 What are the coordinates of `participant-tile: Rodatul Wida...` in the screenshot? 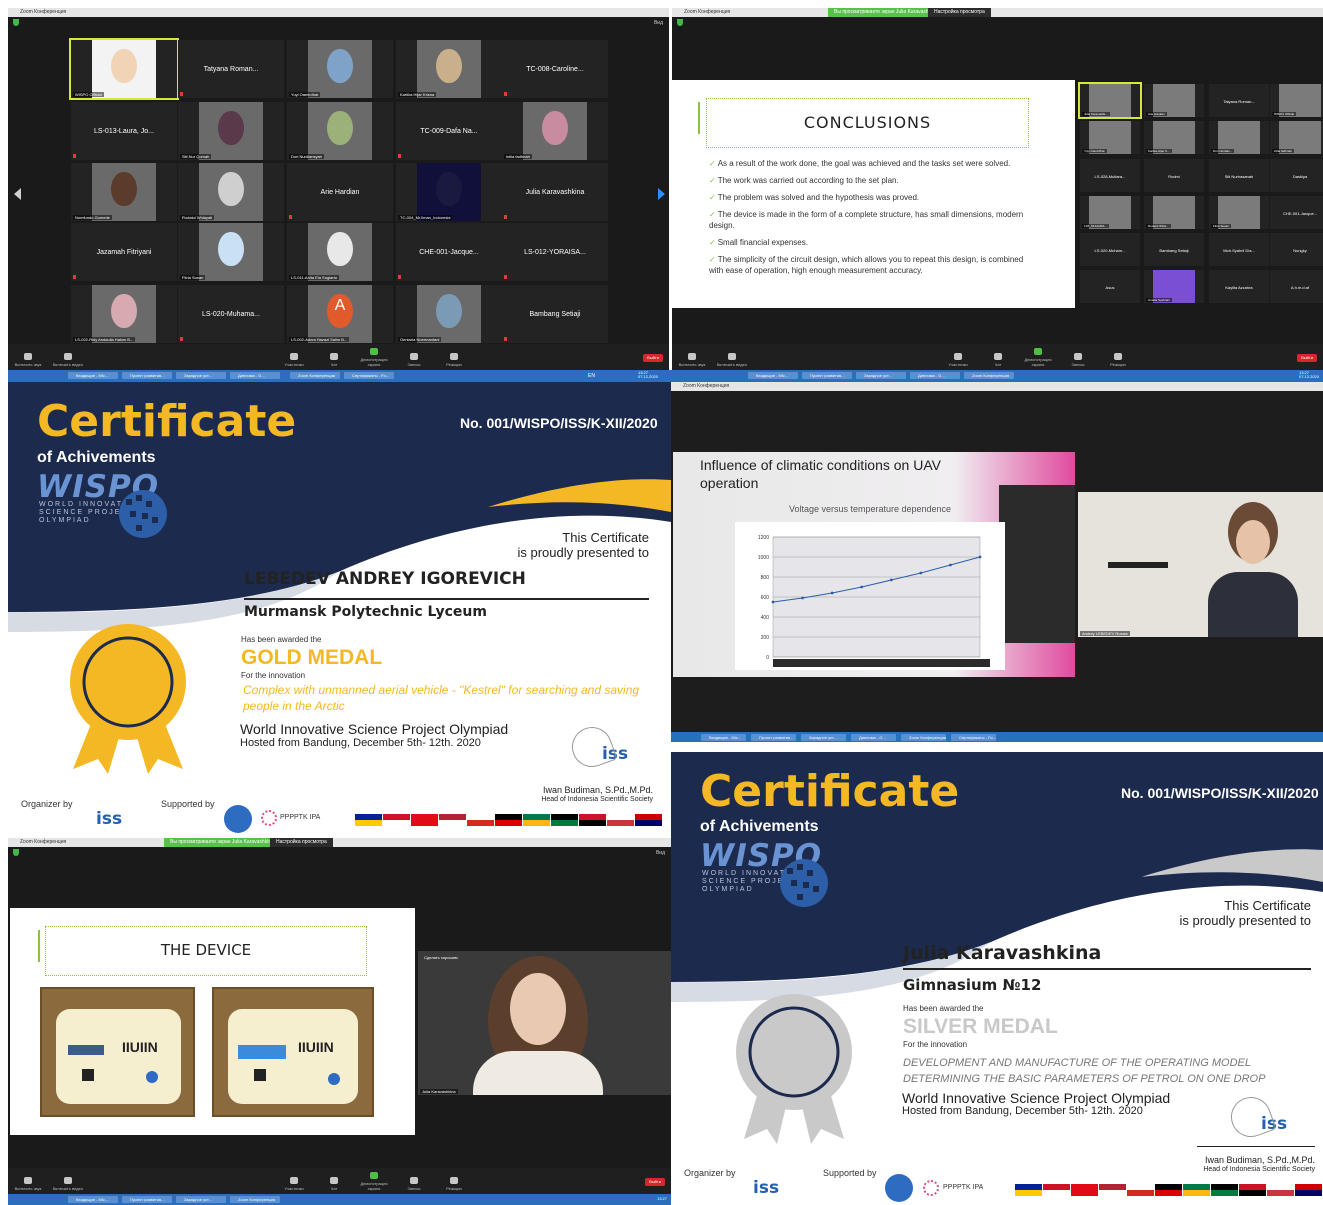 It's located at (1174, 212).